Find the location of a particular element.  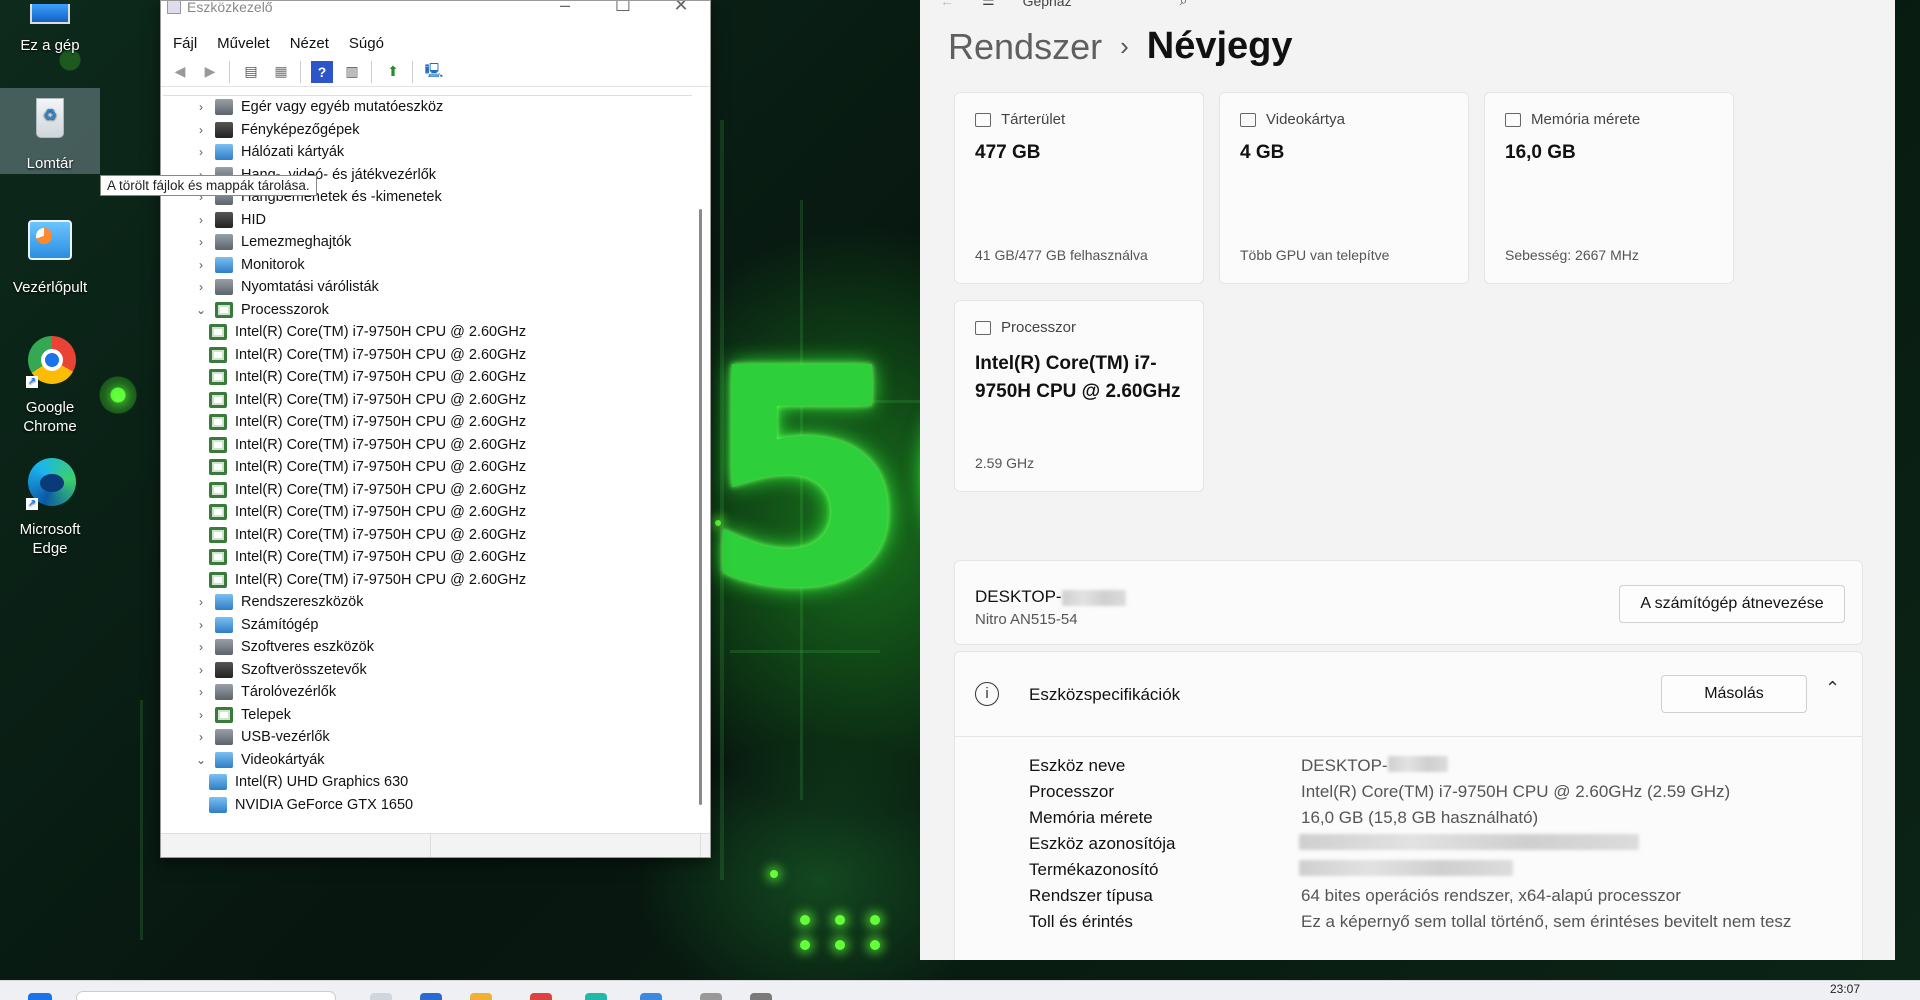

window-titlebar: Eszközkezelő – ☐ ✕ is located at coordinates (435, 10).